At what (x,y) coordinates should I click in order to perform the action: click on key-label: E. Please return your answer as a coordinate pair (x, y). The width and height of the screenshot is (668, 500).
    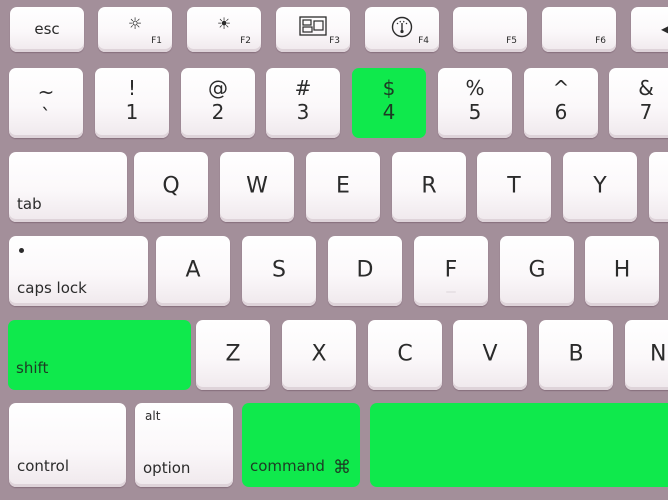
    Looking at the image, I should click on (343, 186).